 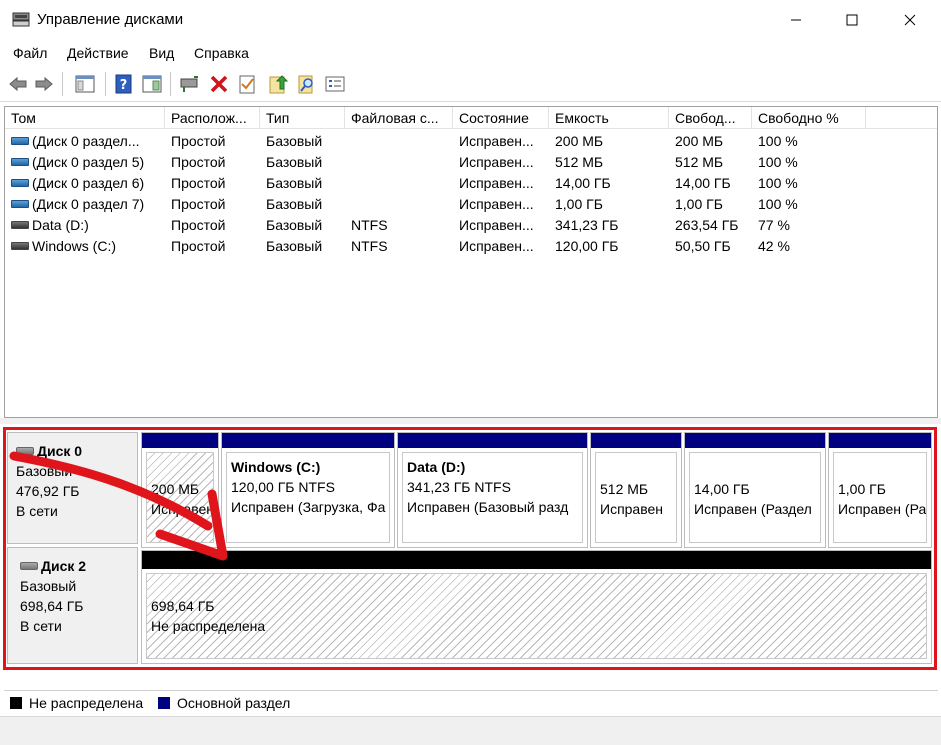 I want to click on legend-primary-swatch, so click(x=164, y=703).